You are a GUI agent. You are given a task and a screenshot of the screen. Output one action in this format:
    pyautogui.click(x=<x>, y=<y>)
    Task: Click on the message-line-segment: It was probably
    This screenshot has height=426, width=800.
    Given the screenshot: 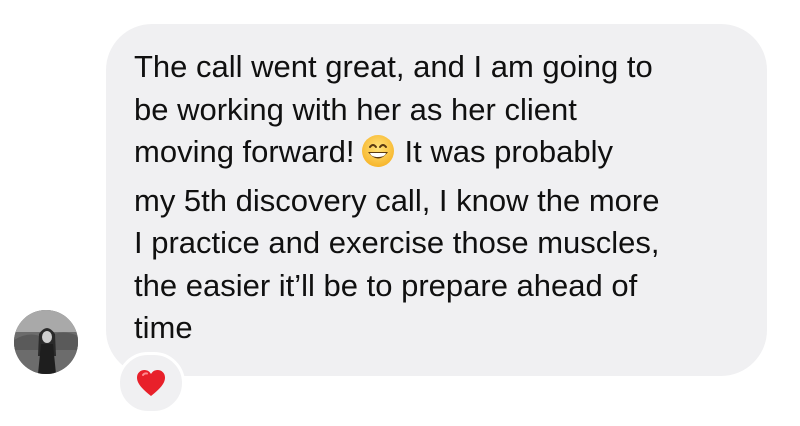 What is the action you would take?
    pyautogui.click(x=509, y=151)
    